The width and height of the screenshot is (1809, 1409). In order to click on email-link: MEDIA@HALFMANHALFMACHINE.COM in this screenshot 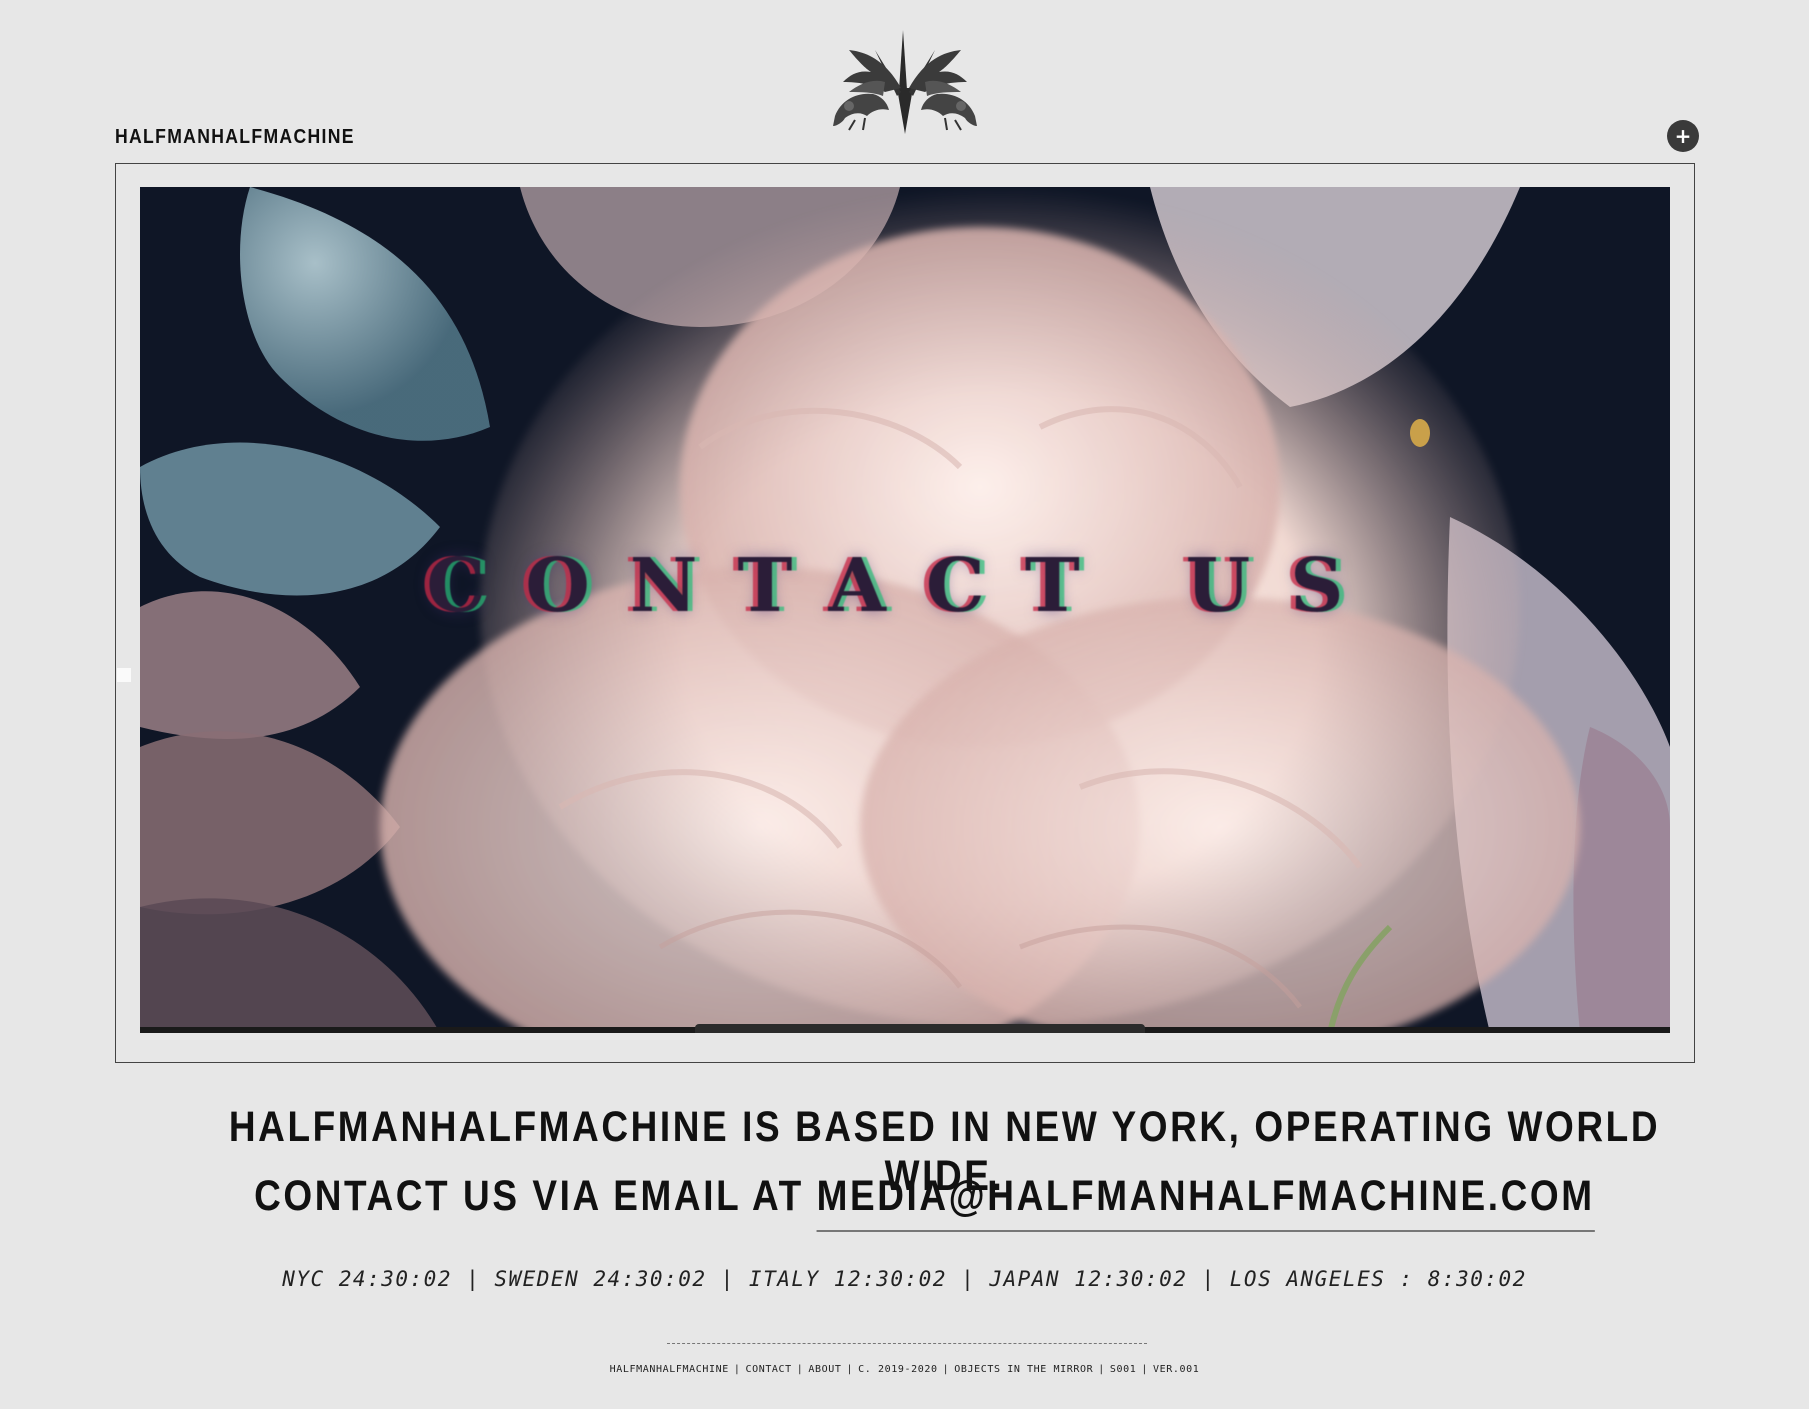, I will do `click(1205, 1202)`.